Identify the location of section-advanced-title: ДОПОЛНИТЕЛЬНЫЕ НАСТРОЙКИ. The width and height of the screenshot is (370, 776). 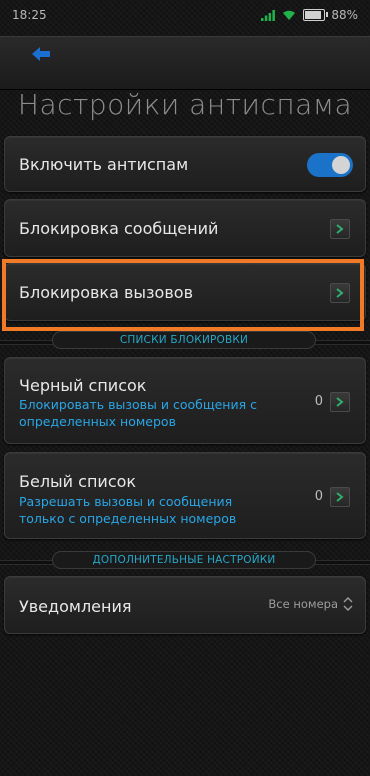
(184, 560).